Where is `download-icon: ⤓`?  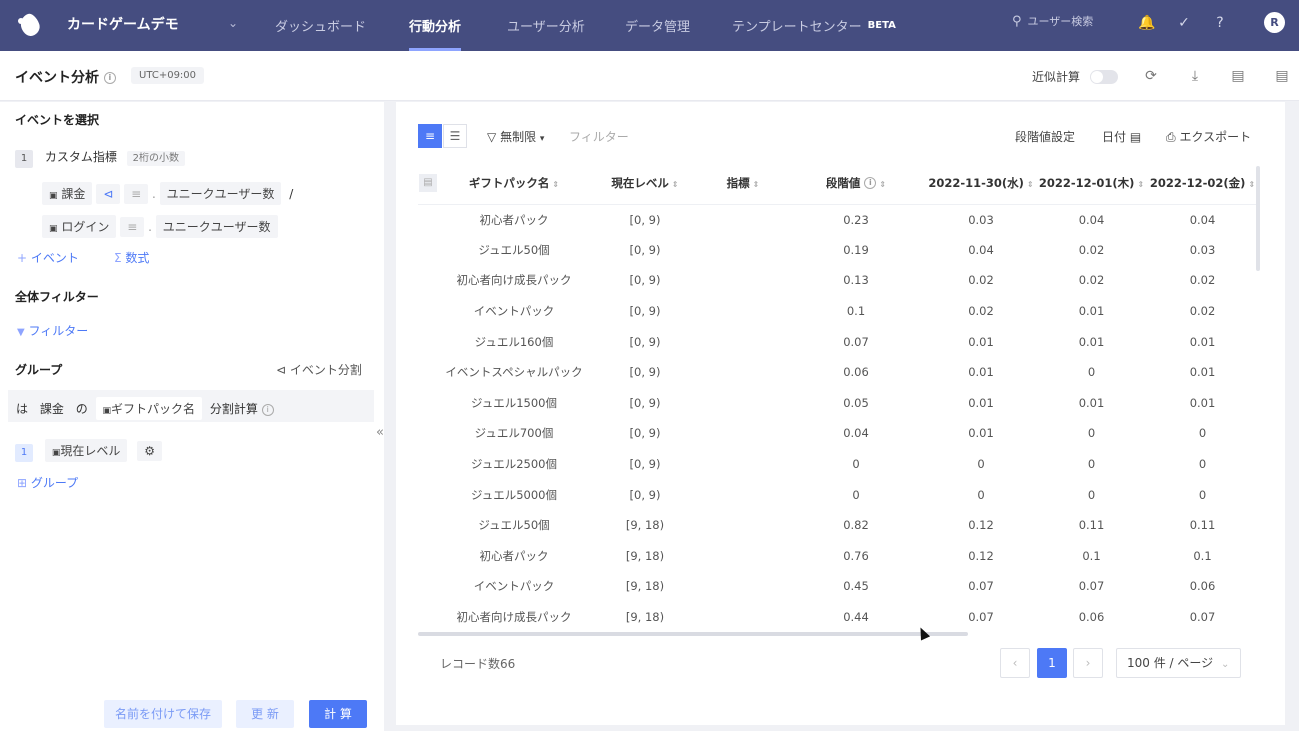 download-icon: ⤓ is located at coordinates (1195, 76).